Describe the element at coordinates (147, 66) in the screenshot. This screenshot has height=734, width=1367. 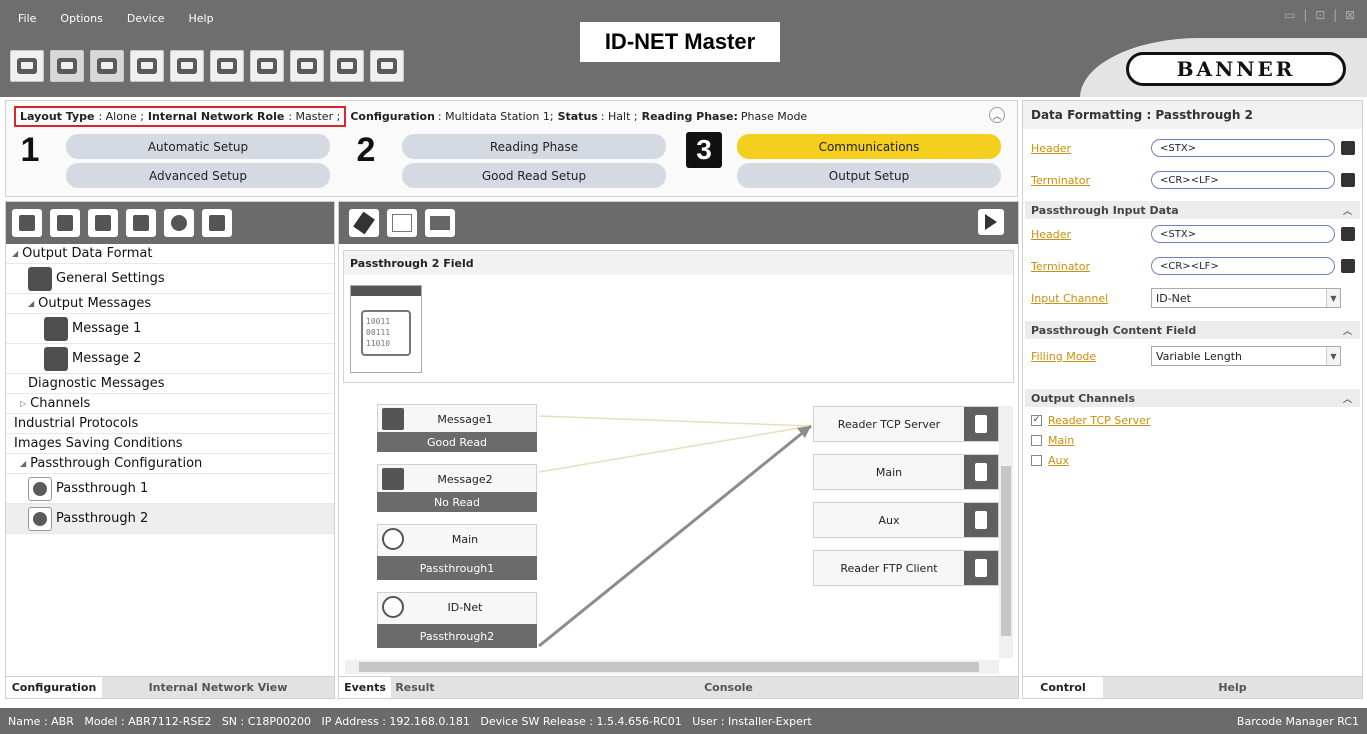
I see `panel-icon` at that location.